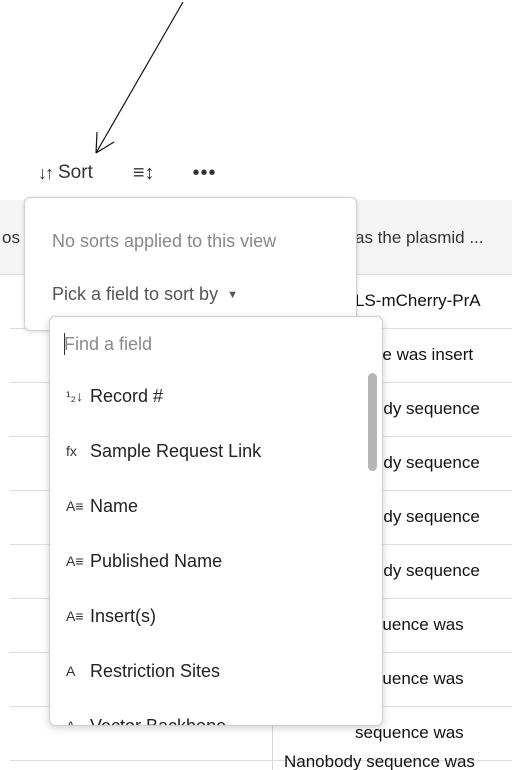  What do you see at coordinates (232, 294) in the screenshot?
I see `chevron-down-icon: ▼` at bounding box center [232, 294].